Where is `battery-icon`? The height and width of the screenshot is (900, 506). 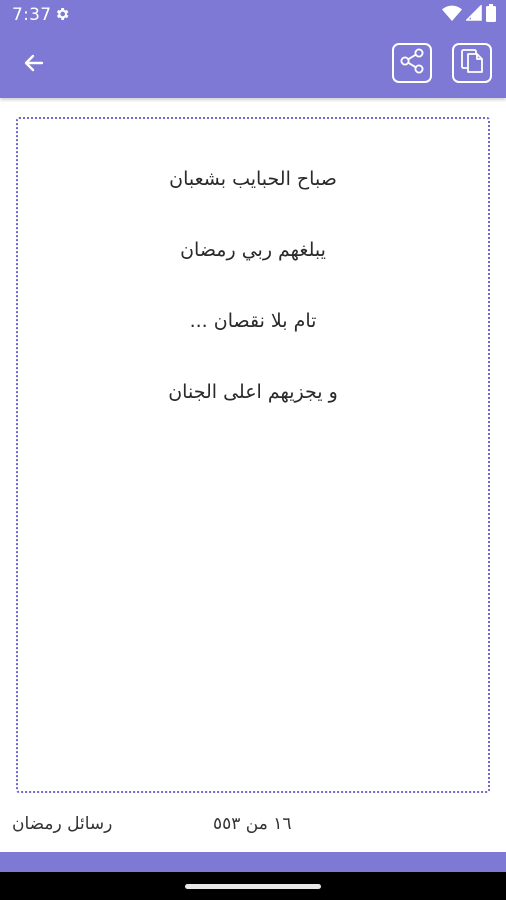
battery-icon is located at coordinates (491, 15).